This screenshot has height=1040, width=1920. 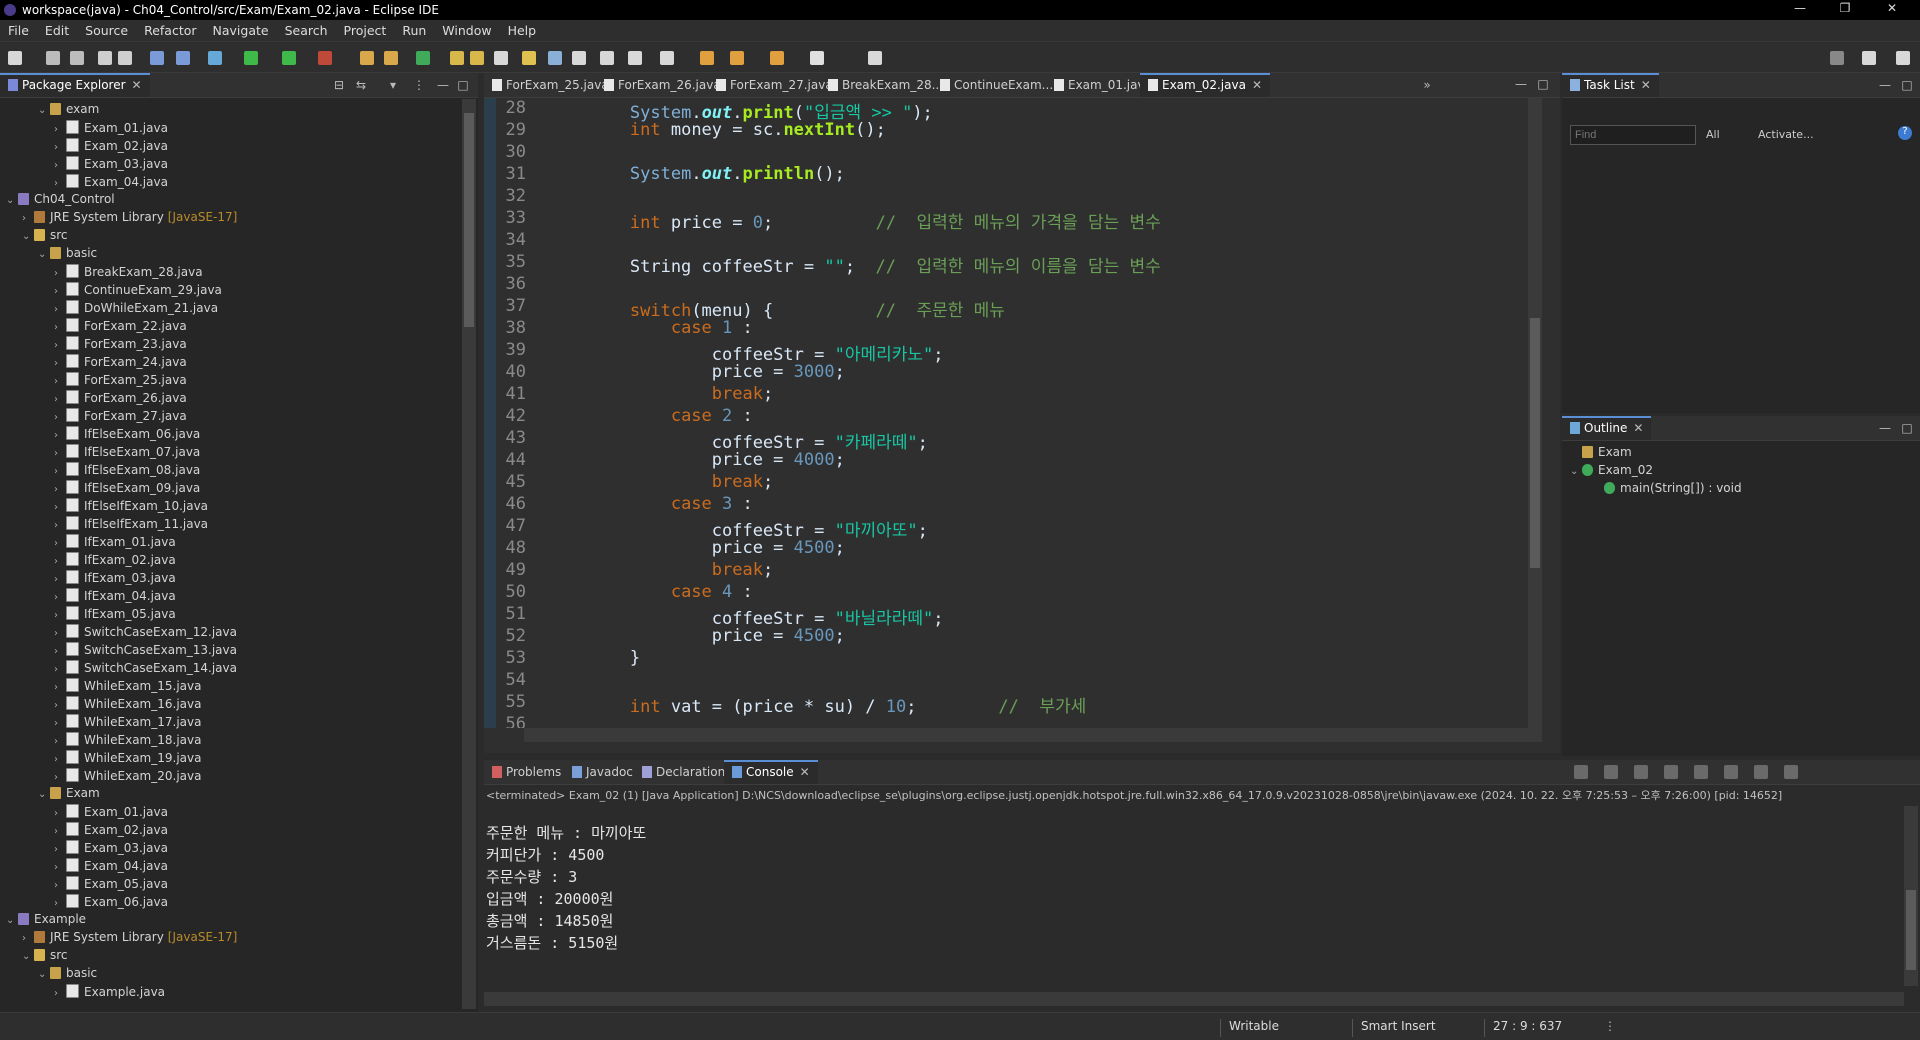 What do you see at coordinates (1008, 197) in the screenshot?
I see `code-line: 32` at bounding box center [1008, 197].